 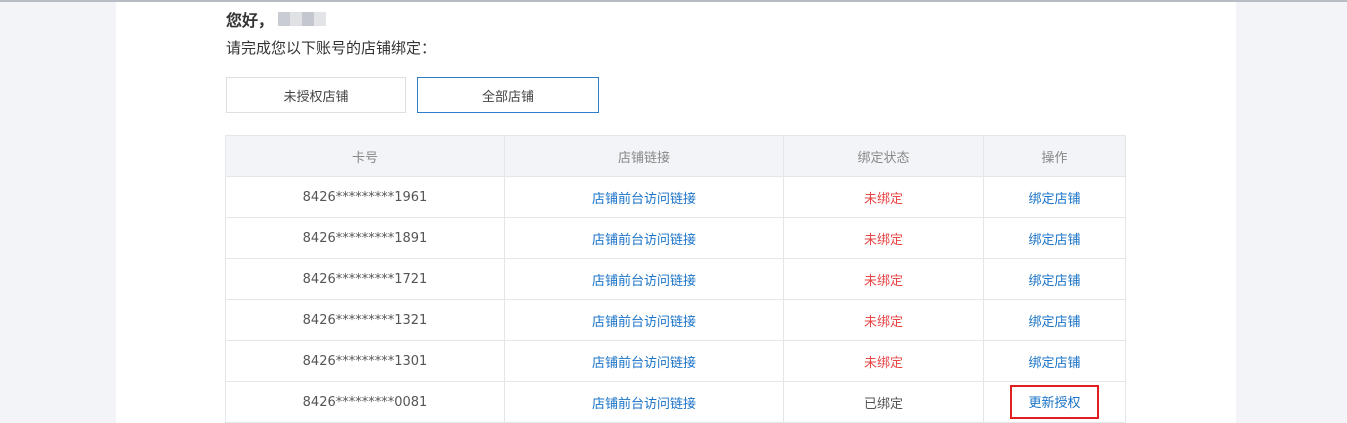 I want to click on greeting: 您好，, so click(x=276, y=19).